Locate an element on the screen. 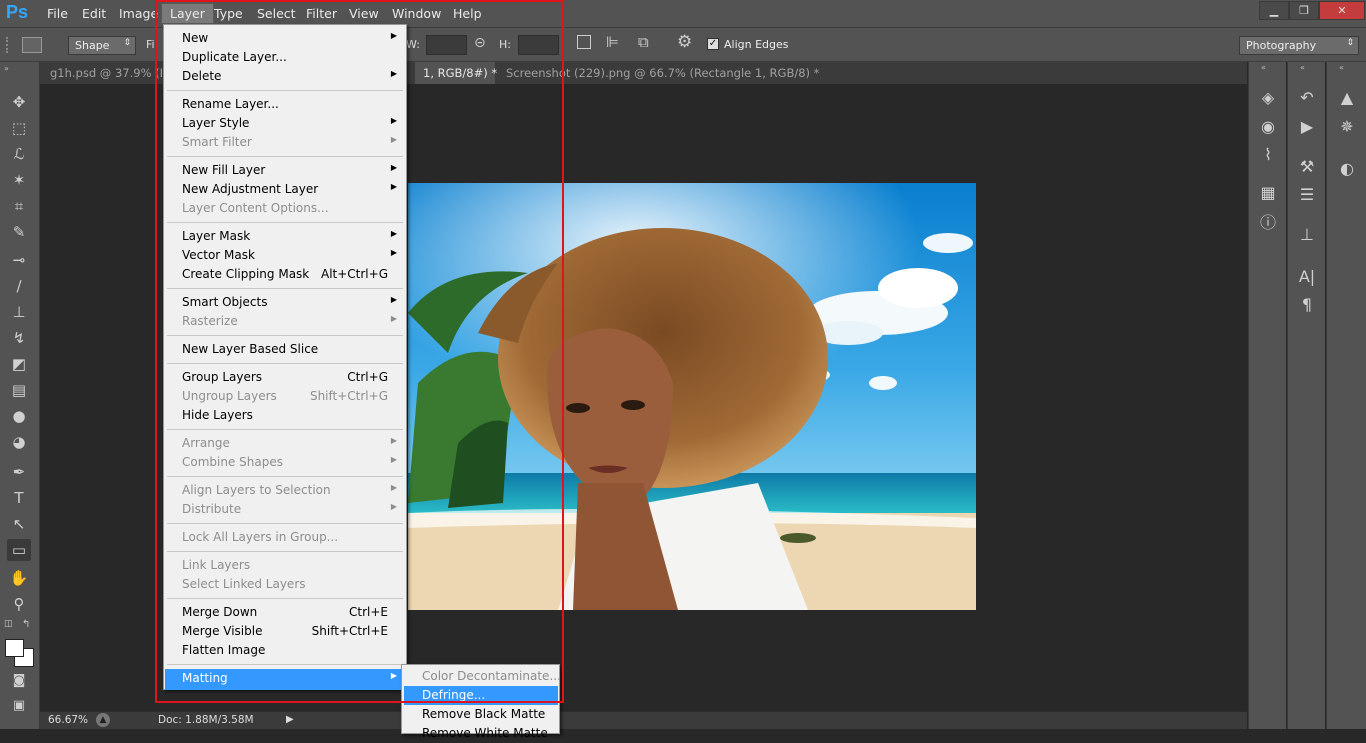 The width and height of the screenshot is (1366, 743). menu-item-label: Smart Filter is located at coordinates (217, 142).